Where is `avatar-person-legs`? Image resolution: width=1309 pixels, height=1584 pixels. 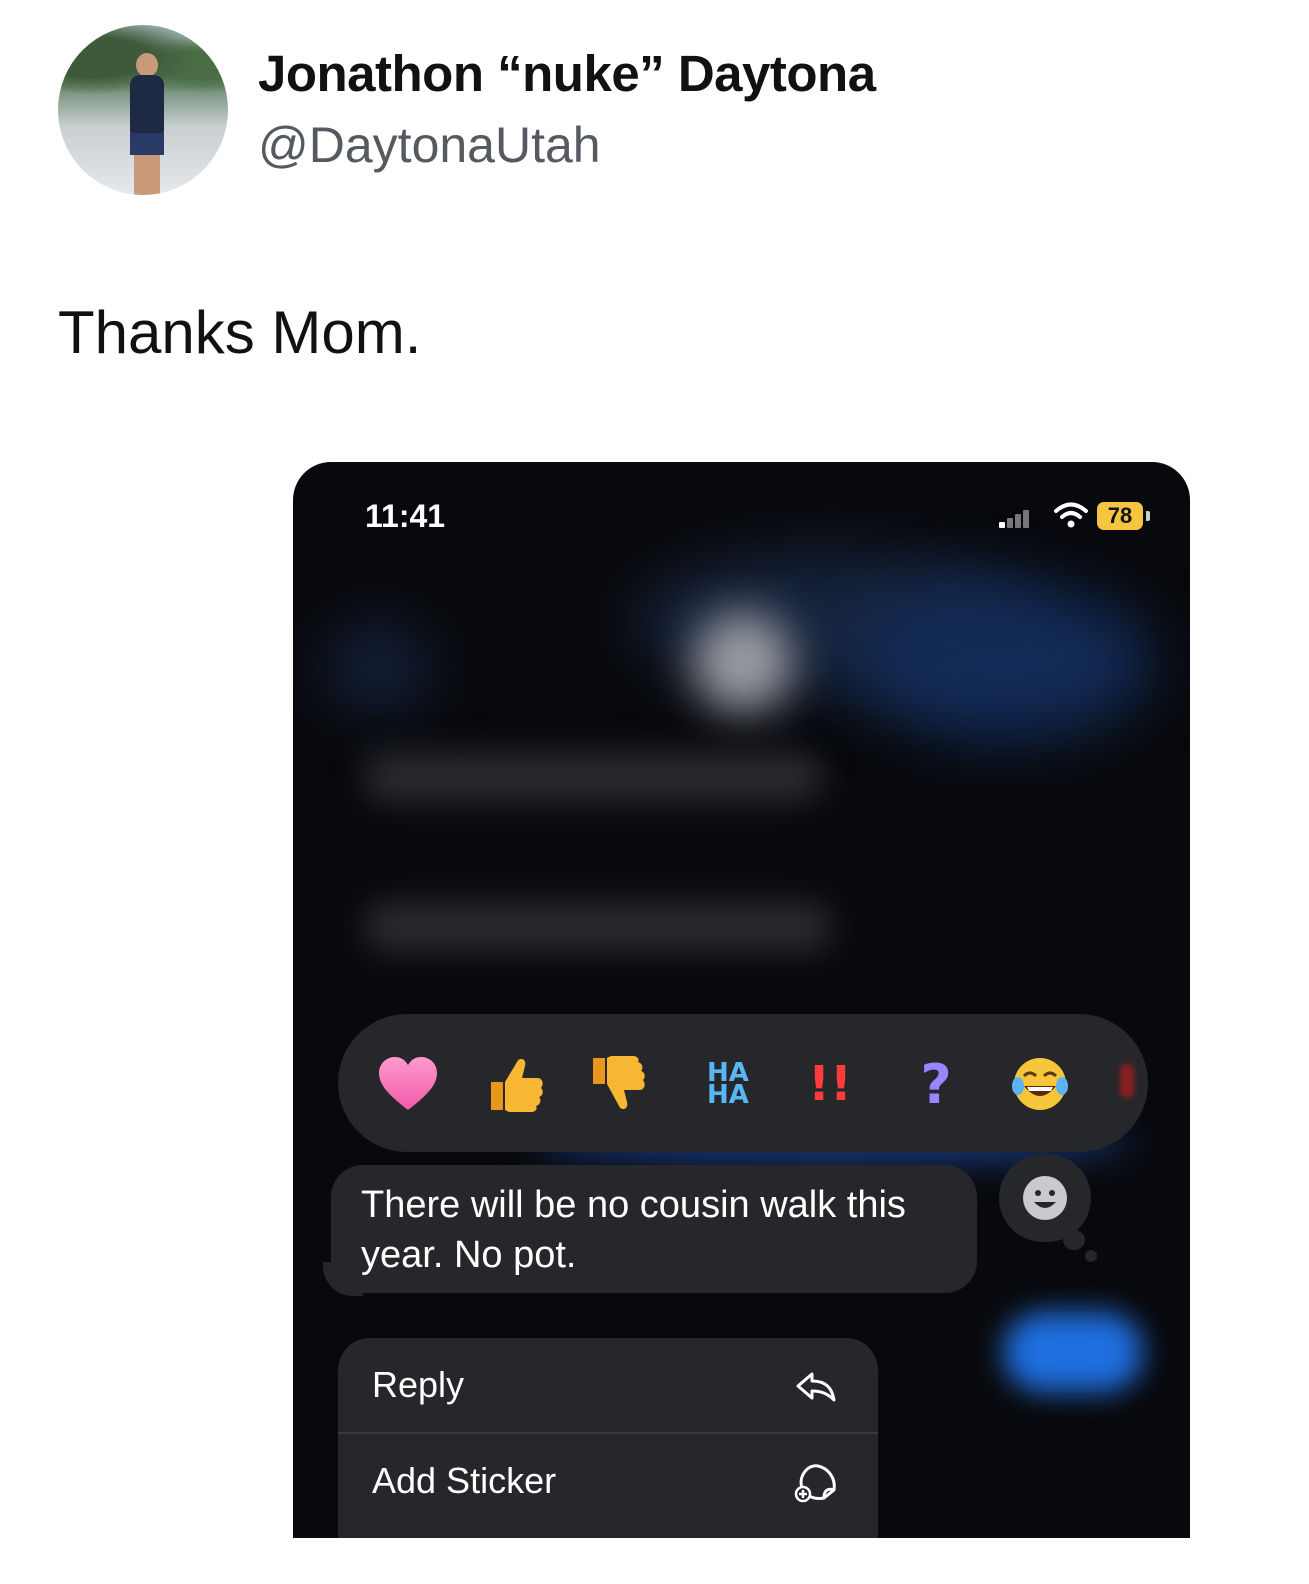
avatar-person-legs is located at coordinates (147, 175).